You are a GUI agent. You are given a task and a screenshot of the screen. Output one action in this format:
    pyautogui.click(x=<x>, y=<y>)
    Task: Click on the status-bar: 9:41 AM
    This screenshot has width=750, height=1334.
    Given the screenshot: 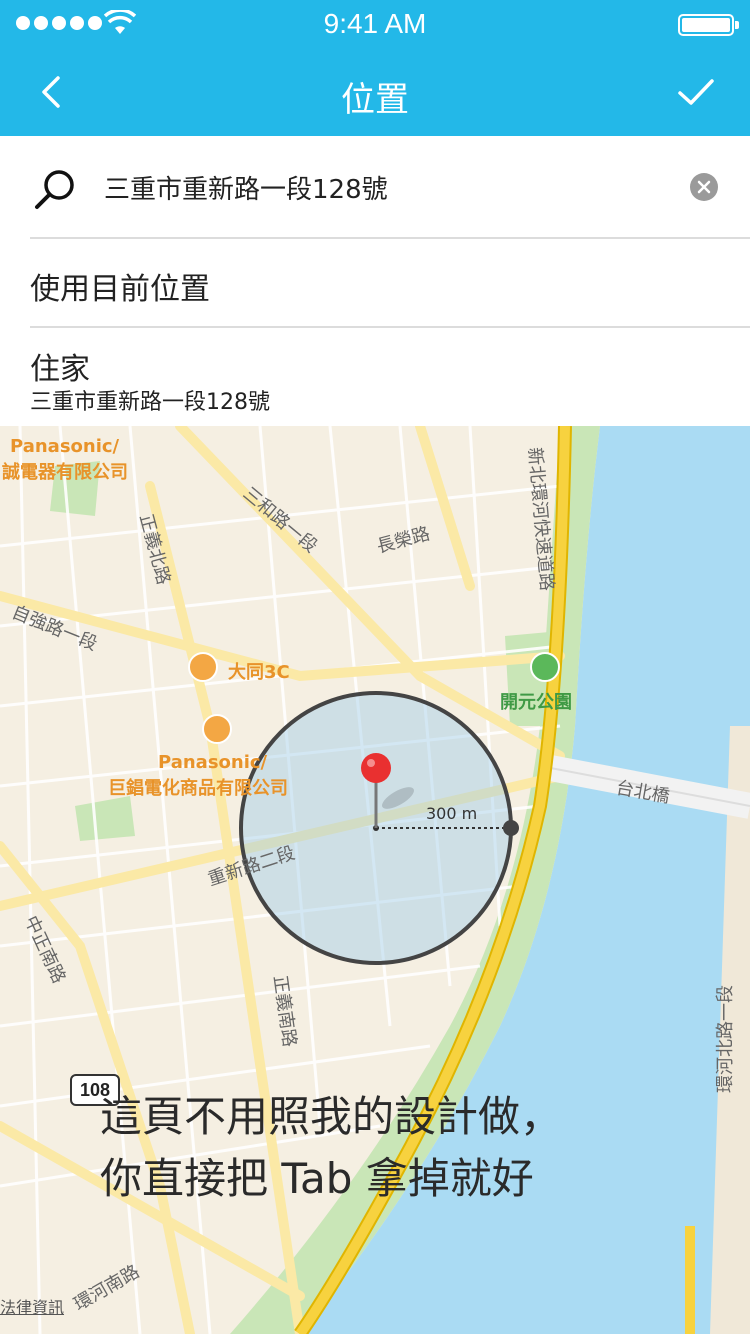 What is the action you would take?
    pyautogui.click(x=375, y=24)
    